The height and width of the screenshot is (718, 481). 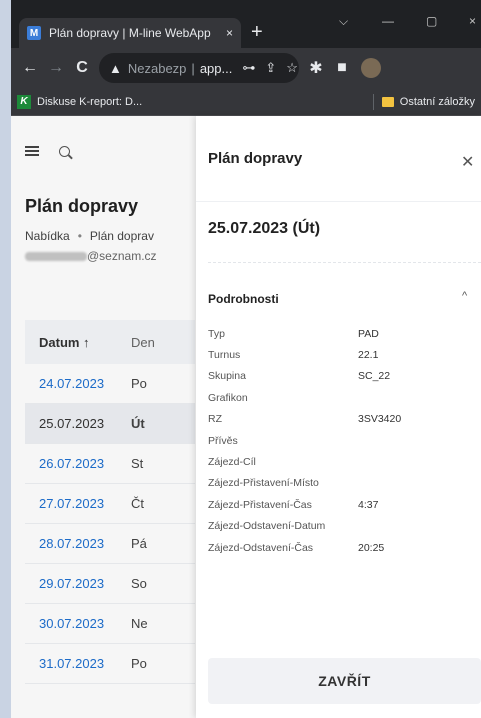 I want to click on divider, so click(x=344, y=262).